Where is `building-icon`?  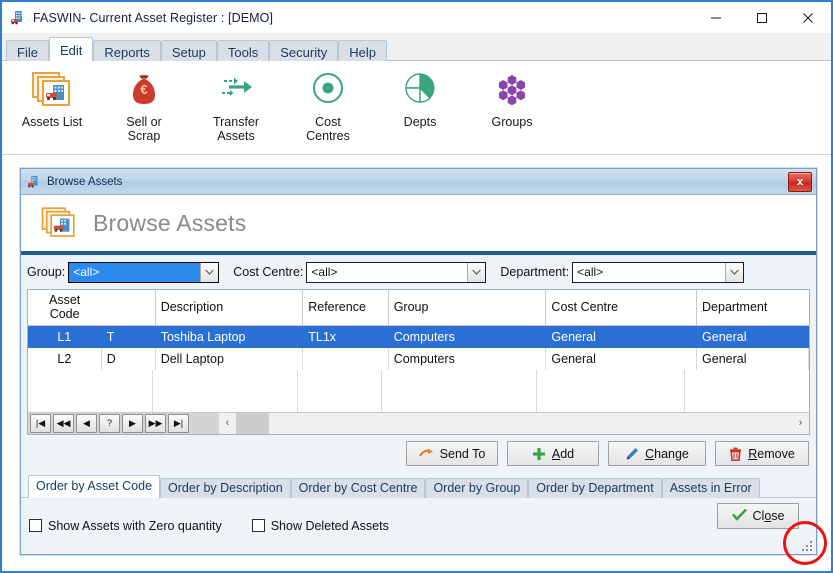
building-icon is located at coordinates (18, 18).